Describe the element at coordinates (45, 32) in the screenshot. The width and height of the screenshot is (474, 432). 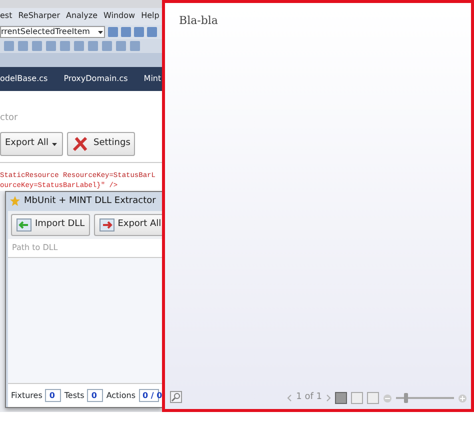
I see `combo-text: rrentSelectedTreeItem` at that location.